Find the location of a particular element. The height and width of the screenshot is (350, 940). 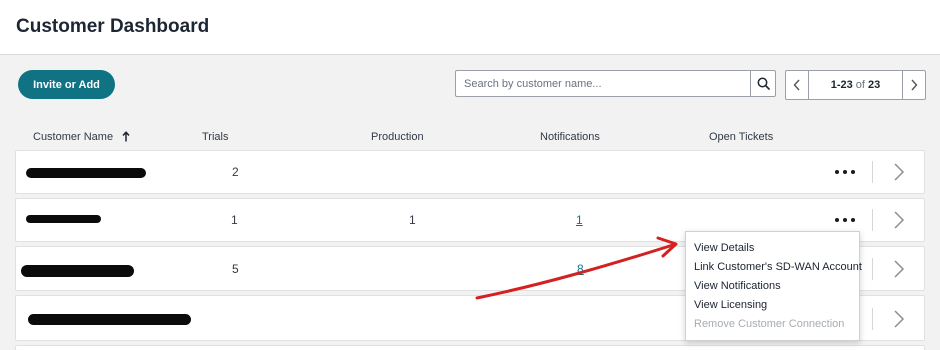

menu-item-view-details: View Details is located at coordinates (724, 248).